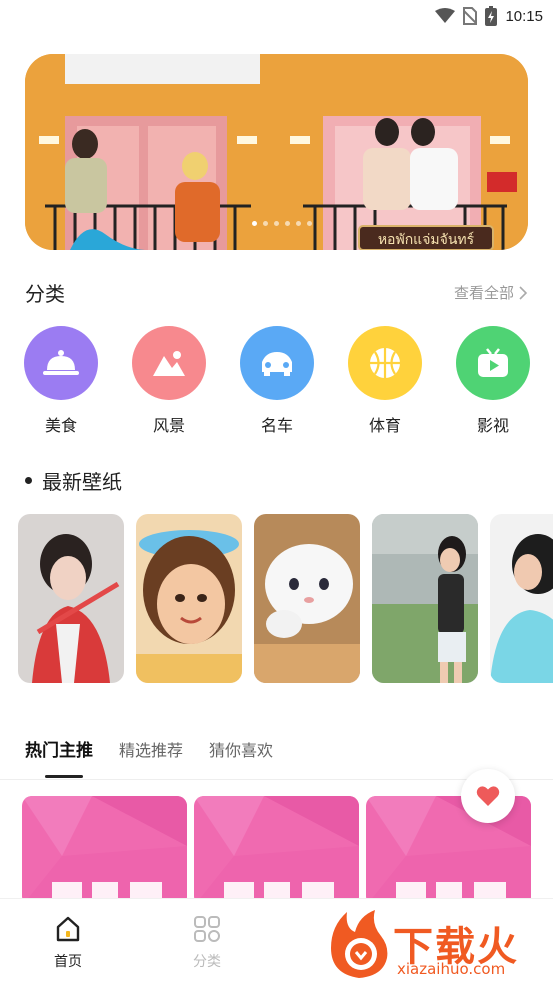 This screenshot has width=553, height=983. Describe the element at coordinates (385, 363) in the screenshot. I see `basketball-icon` at that location.